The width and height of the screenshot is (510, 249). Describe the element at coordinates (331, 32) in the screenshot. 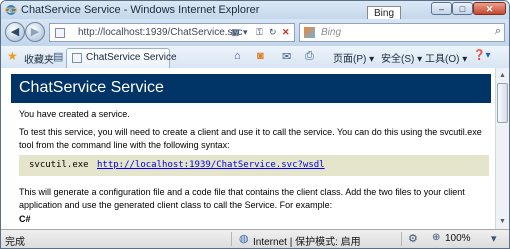

I see `search-input: Bing` at that location.